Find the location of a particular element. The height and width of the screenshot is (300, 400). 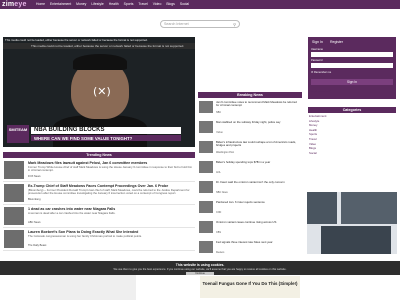

trending-source: FOX News is located at coordinates (34, 176).